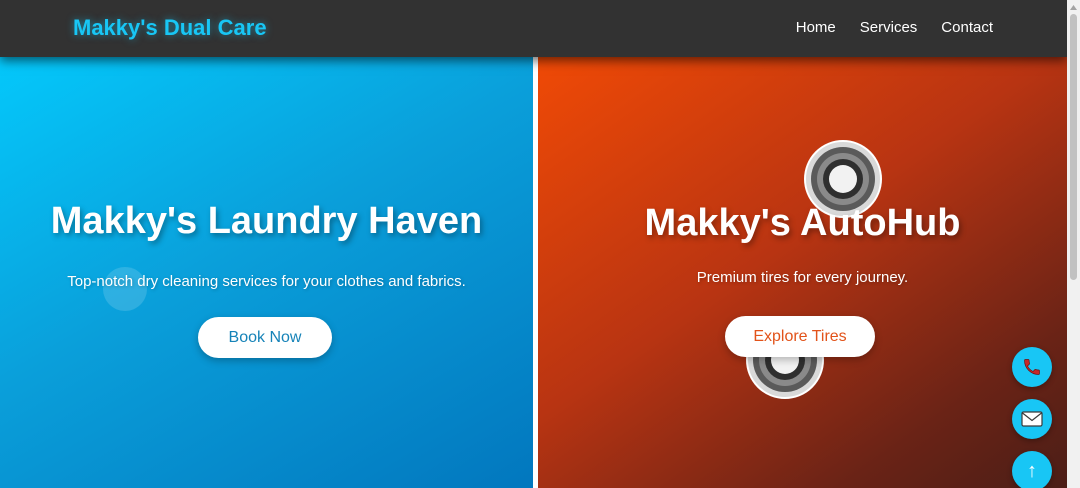  I want to click on nav-link-contact: Contact, so click(967, 27).